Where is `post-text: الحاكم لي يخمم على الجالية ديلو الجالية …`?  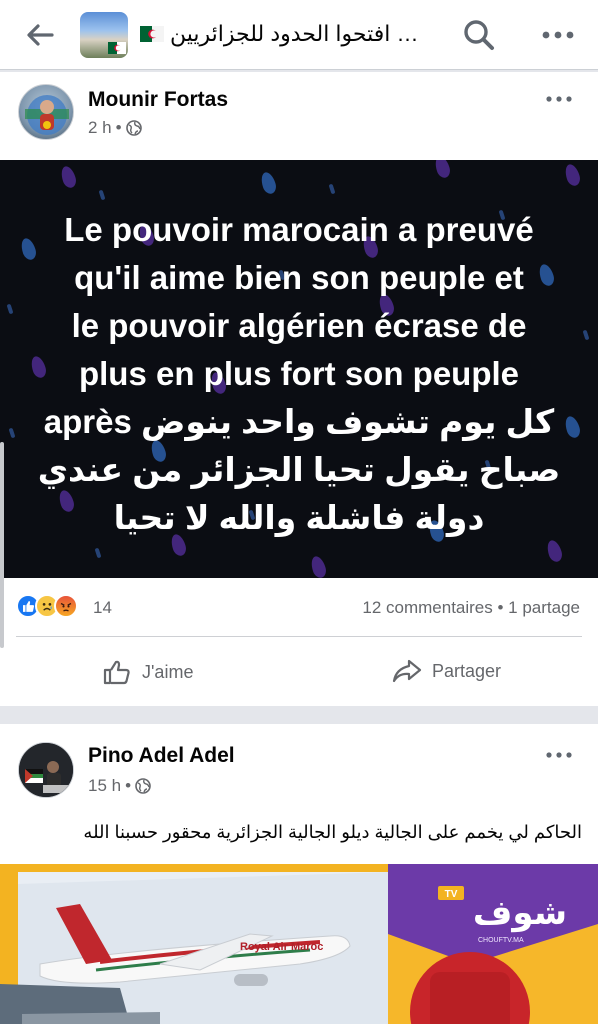
post-text: الحاكم لي يخمم على الجالية ديلو الجالية … is located at coordinates (332, 832).